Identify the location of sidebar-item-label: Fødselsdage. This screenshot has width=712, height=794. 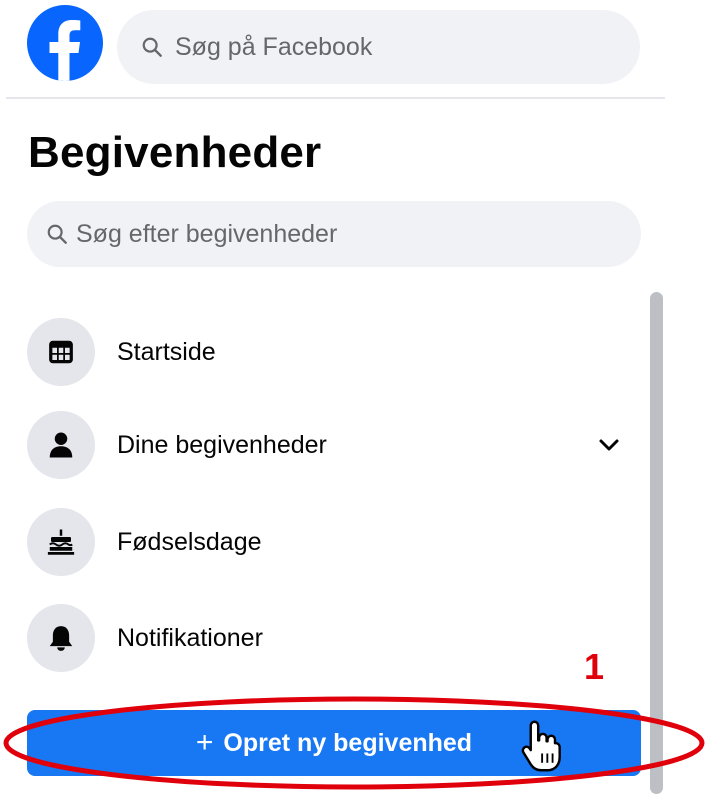
(189, 541).